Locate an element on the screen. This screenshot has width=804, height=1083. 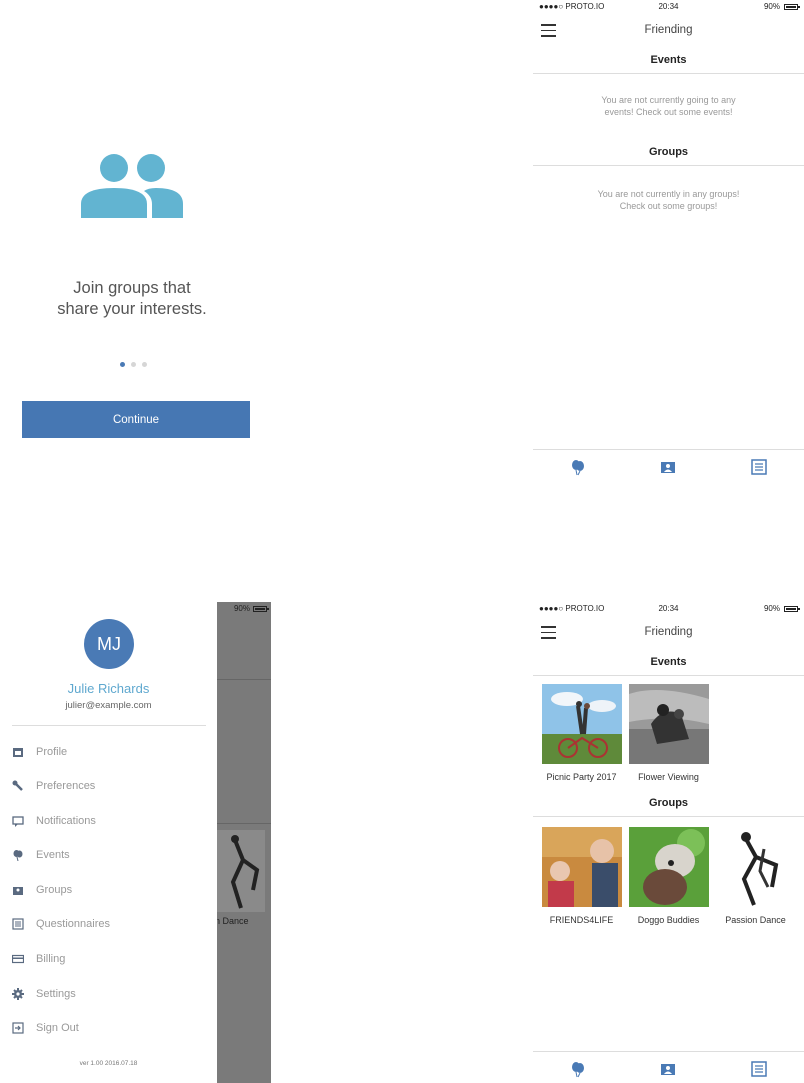
dimmed-background: 90% n Dance is located at coordinates (244, 842).